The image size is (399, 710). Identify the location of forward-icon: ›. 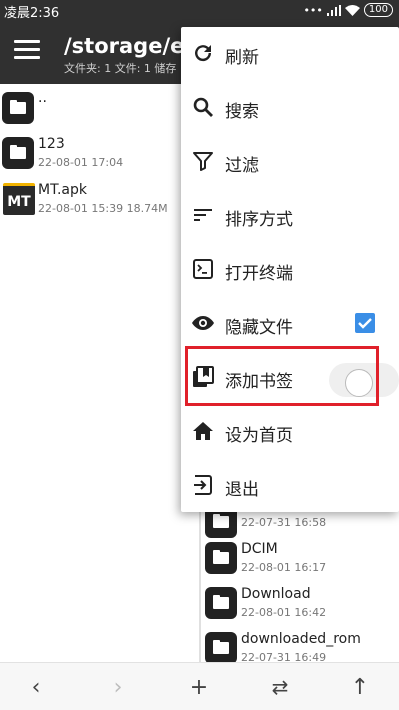
(118, 687).